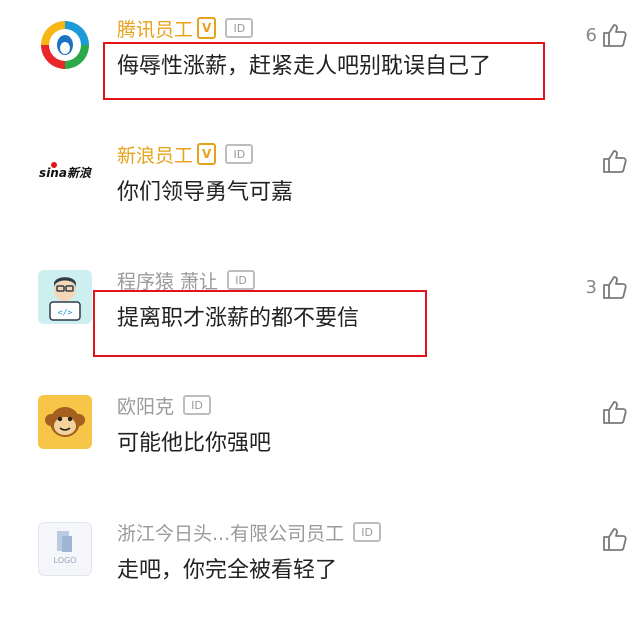 Image resolution: width=641 pixels, height=632 pixels. What do you see at coordinates (194, 443) in the screenshot?
I see `comment-text: 可能他比你强吧` at bounding box center [194, 443].